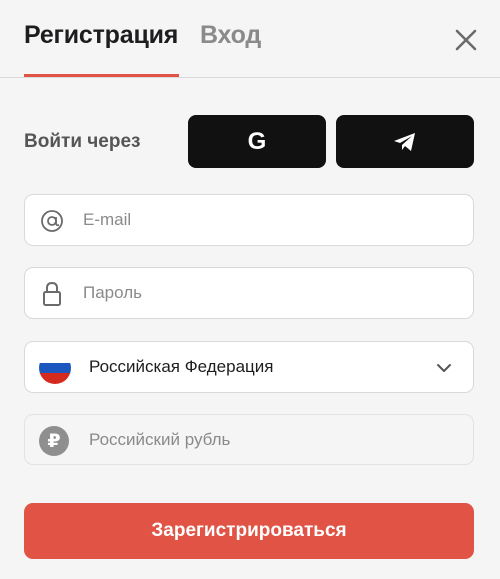  I want to click on tab-login: Вход, so click(230, 35).